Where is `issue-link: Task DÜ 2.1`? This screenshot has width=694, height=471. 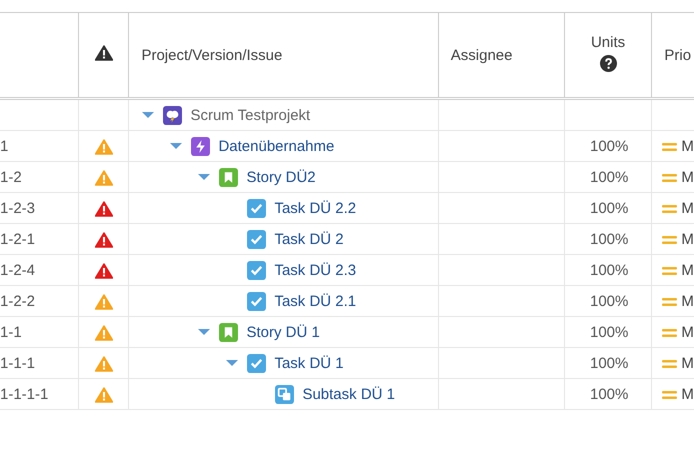
issue-link: Task DÜ 2.1 is located at coordinates (315, 301).